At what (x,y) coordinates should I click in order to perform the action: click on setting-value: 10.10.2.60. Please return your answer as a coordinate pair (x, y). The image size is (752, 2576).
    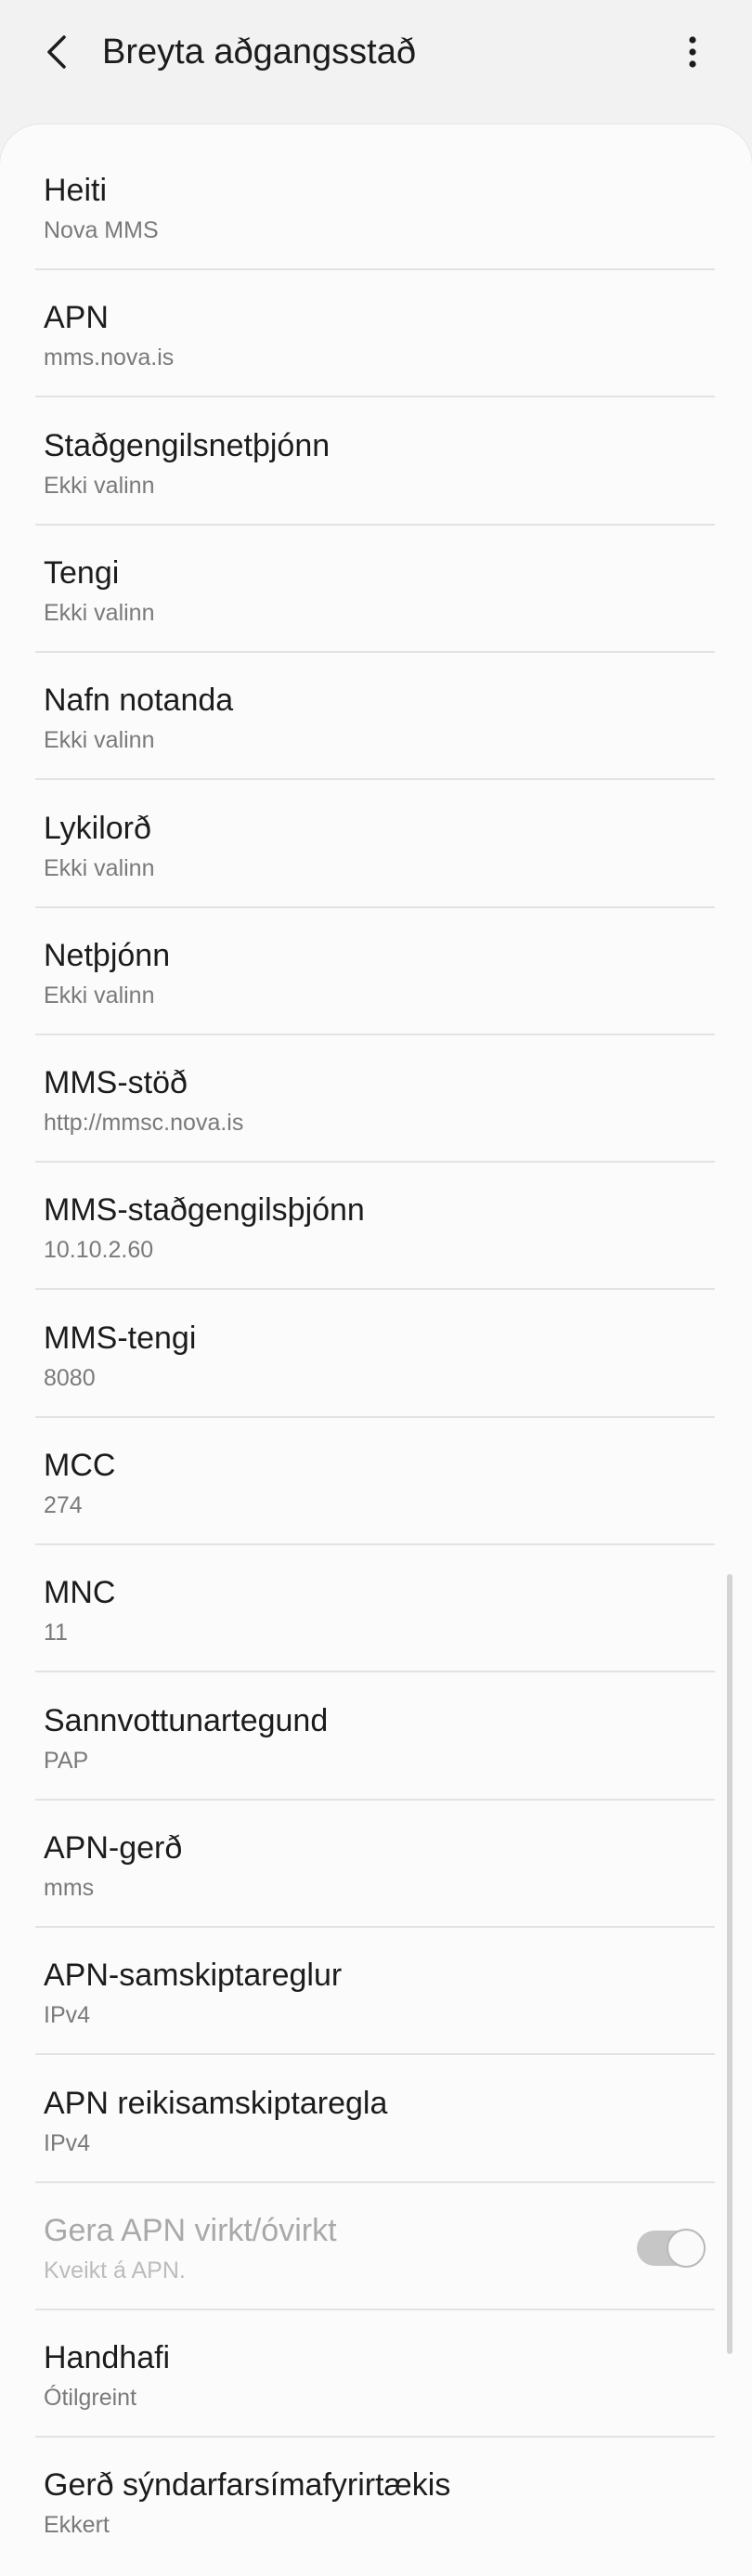
    Looking at the image, I should click on (99, 1250).